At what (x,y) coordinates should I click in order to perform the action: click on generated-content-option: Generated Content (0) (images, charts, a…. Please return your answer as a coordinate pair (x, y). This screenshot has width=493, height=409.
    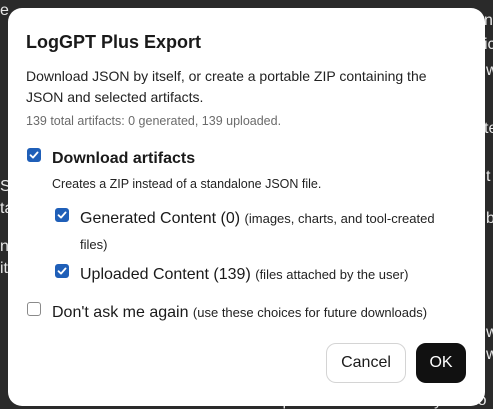
    Looking at the image, I should click on (257, 219).